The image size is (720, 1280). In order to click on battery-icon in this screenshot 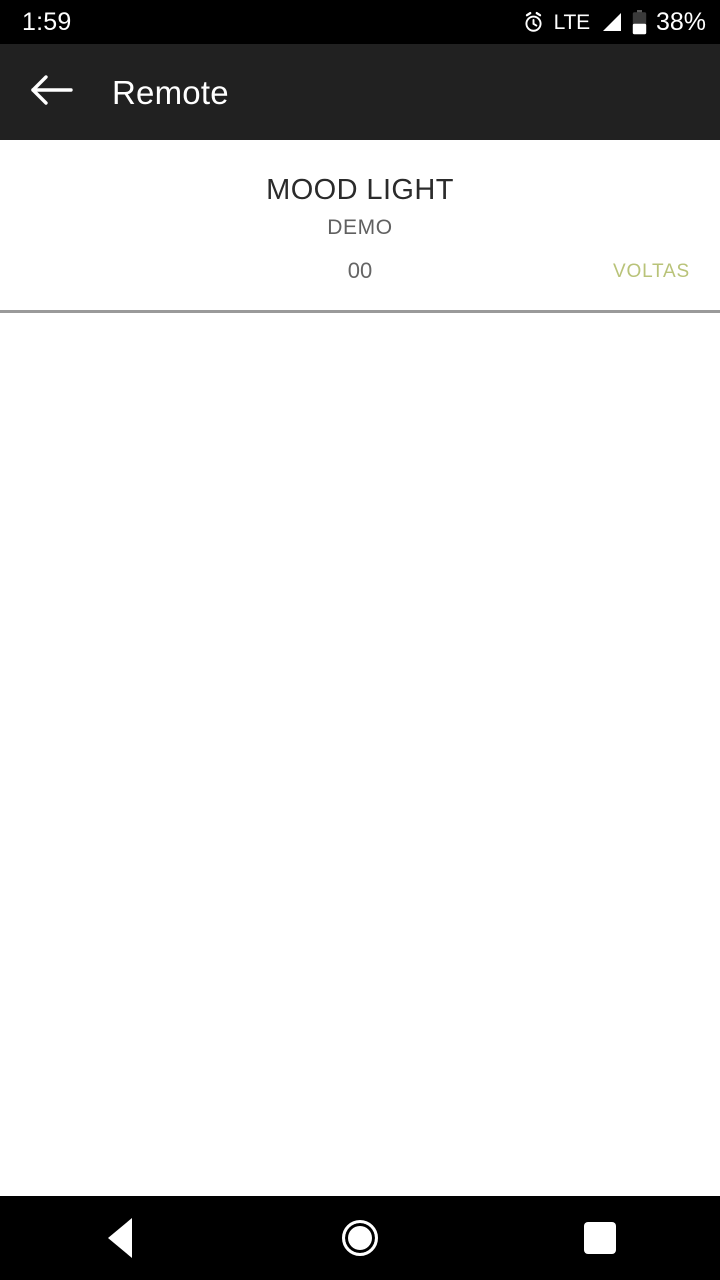, I will do `click(639, 22)`.